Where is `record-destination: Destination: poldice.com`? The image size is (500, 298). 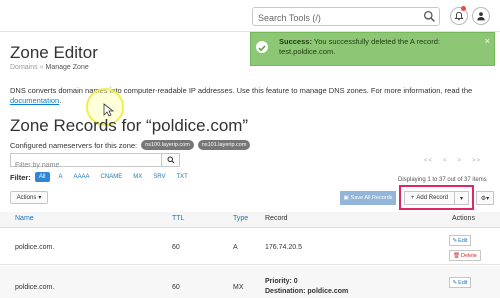
record-destination: Destination: poldice.com is located at coordinates (307, 291).